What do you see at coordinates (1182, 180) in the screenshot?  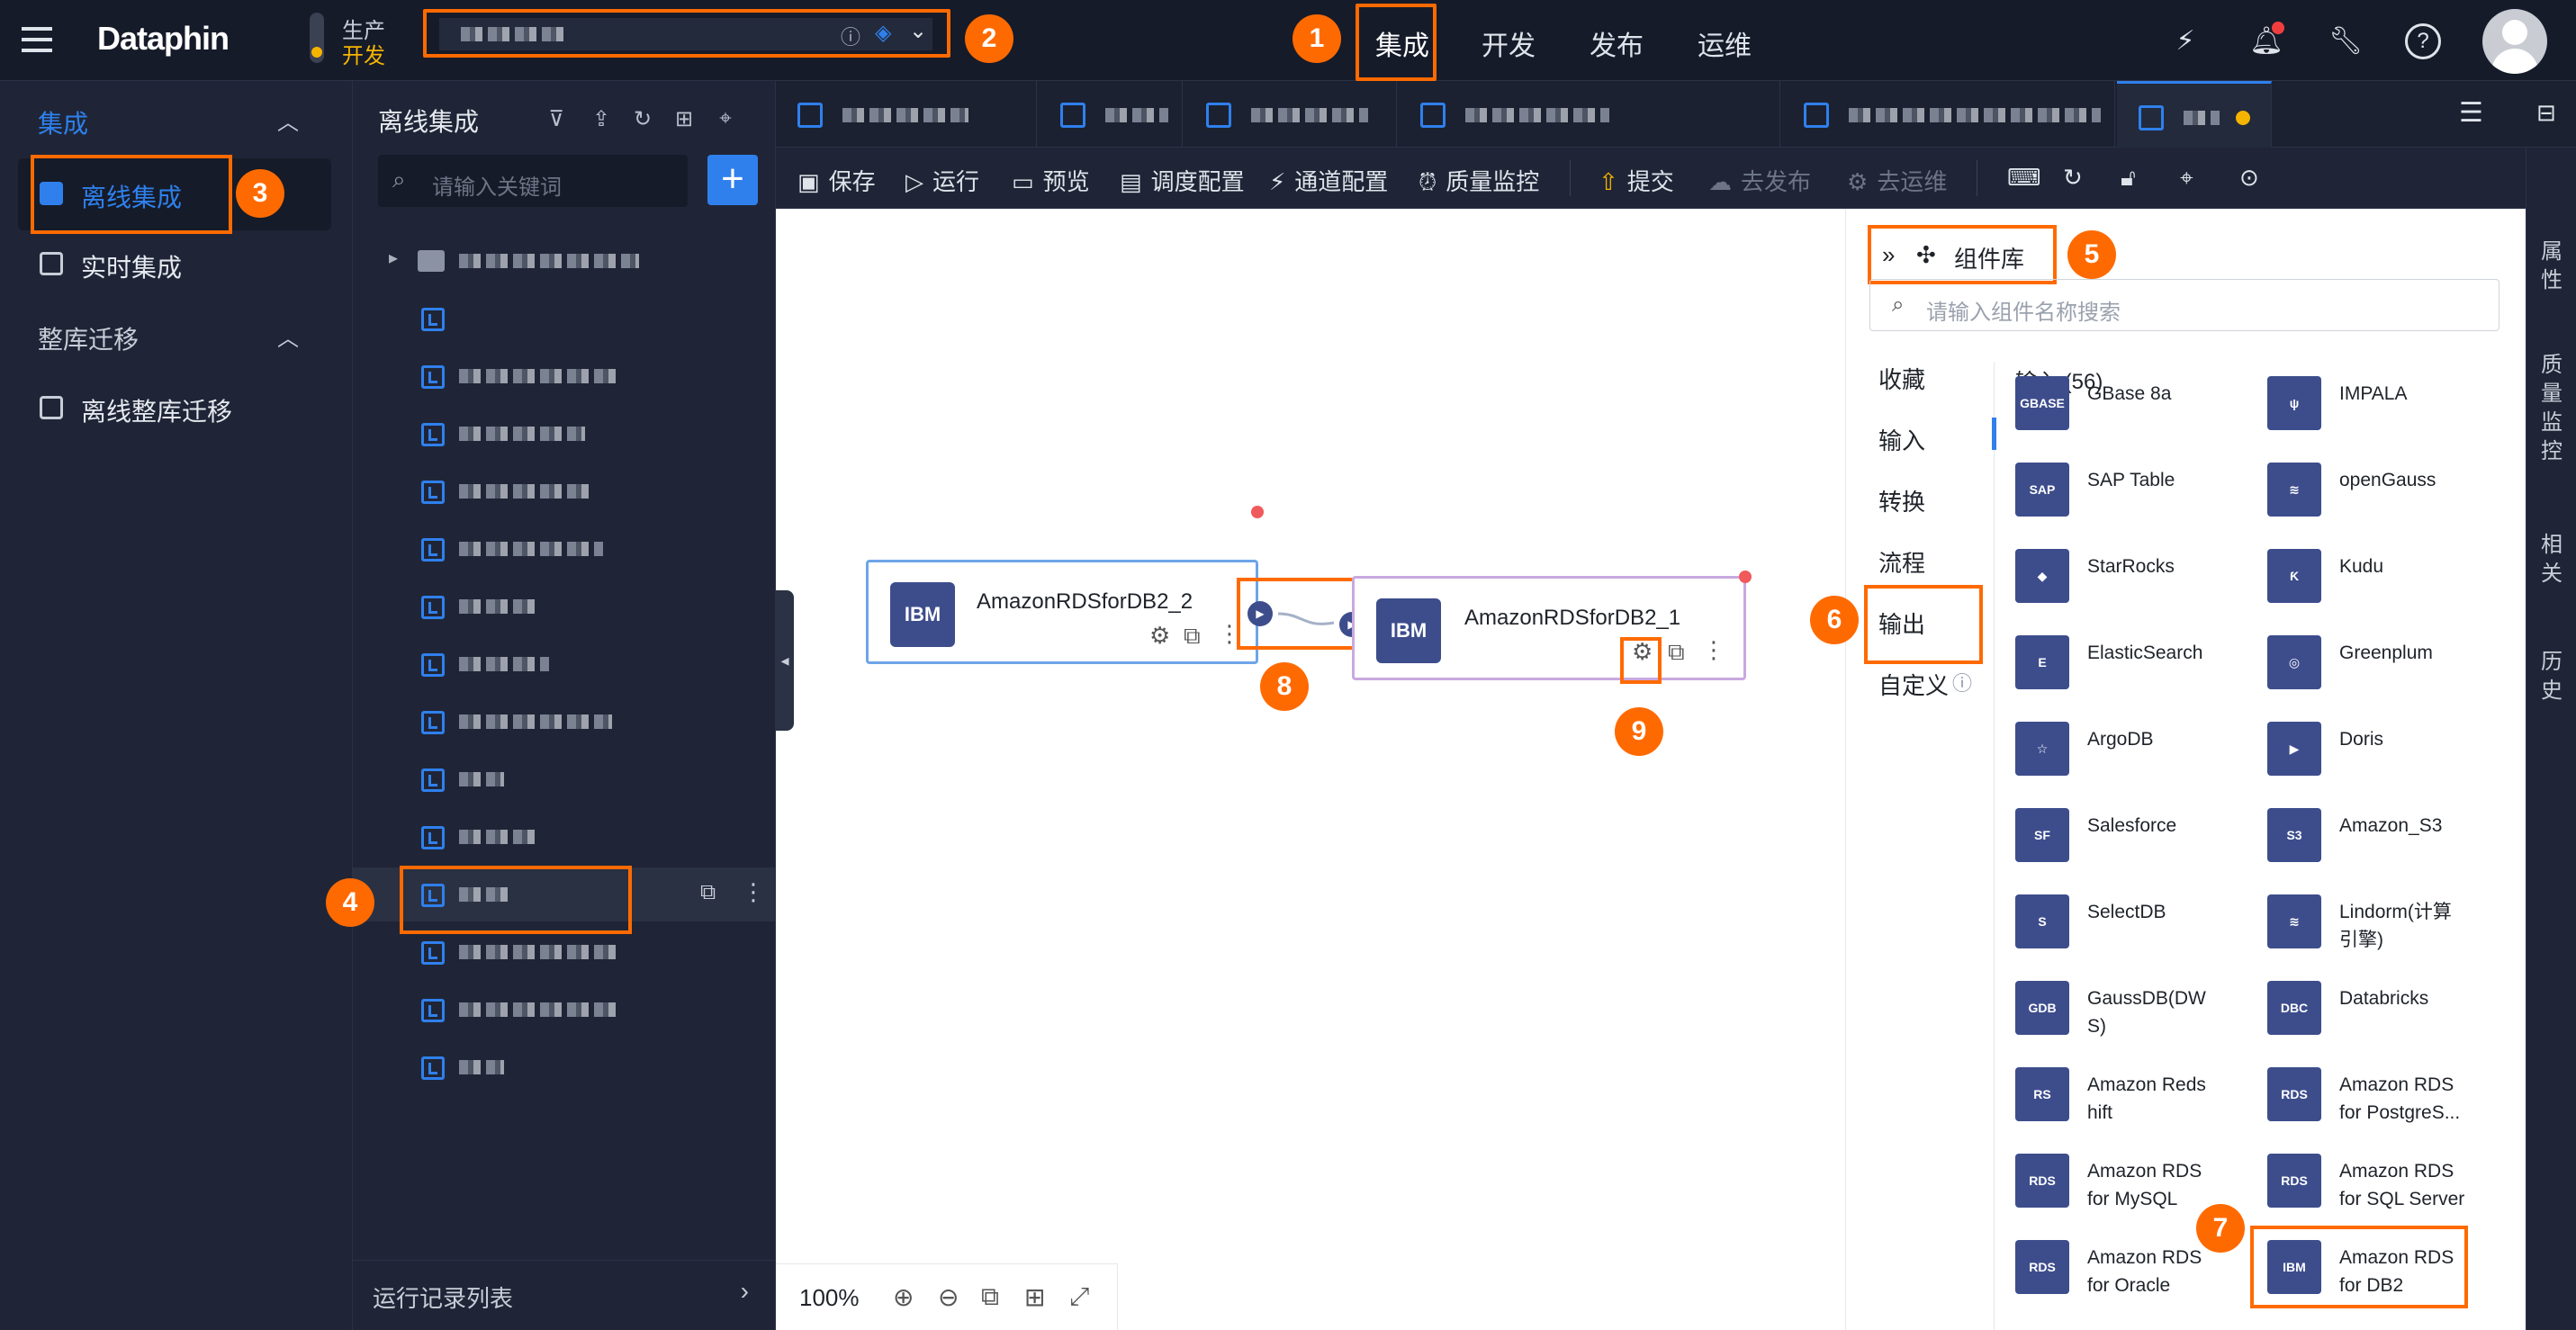 I see `schedule-config-button: ▤ 调度配置` at bounding box center [1182, 180].